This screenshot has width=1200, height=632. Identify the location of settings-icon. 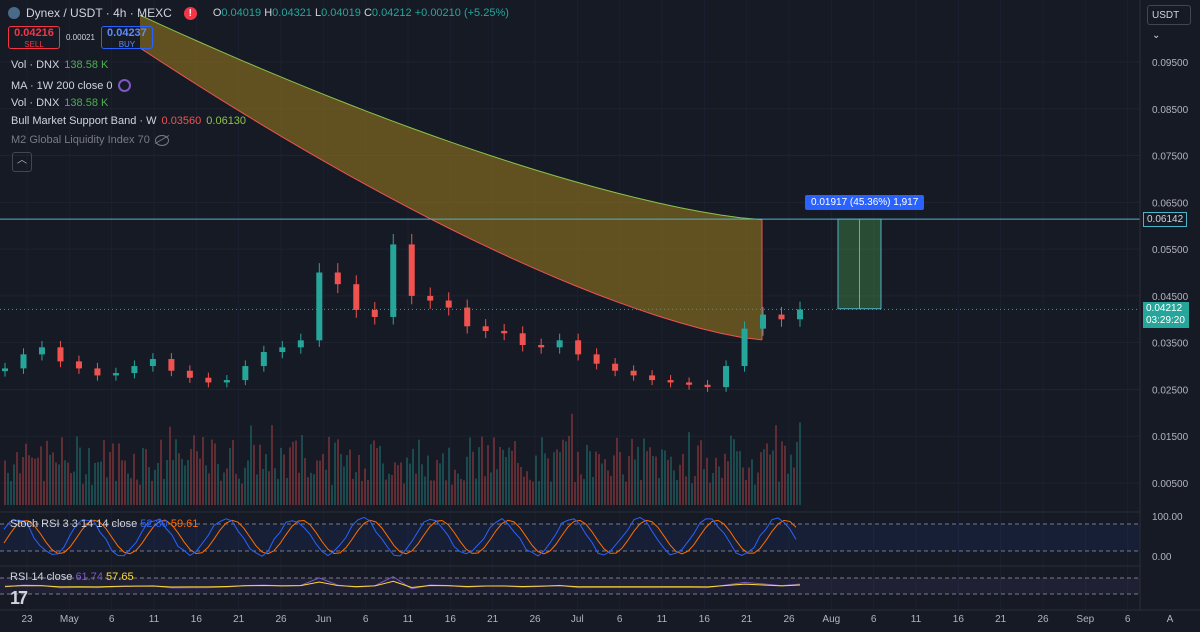
(124, 85).